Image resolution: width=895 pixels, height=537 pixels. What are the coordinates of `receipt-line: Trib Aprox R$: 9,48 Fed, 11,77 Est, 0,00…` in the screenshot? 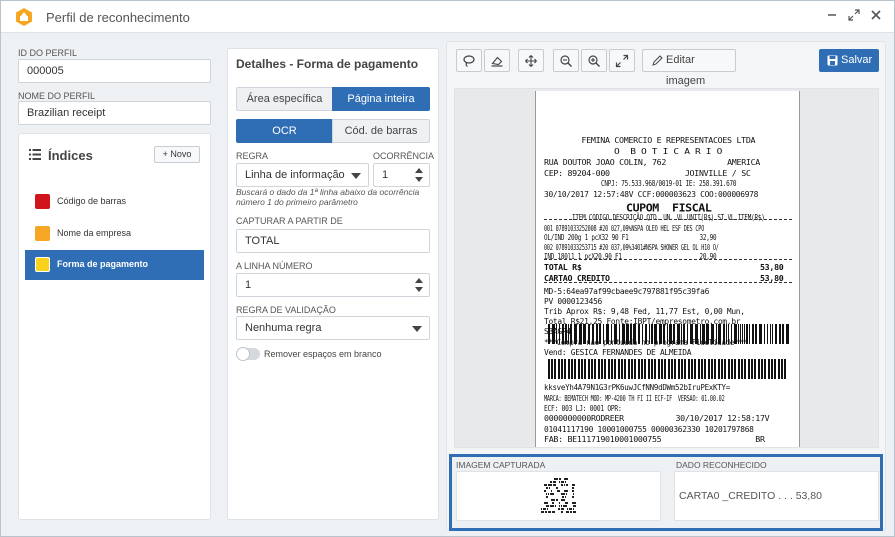 It's located at (644, 311).